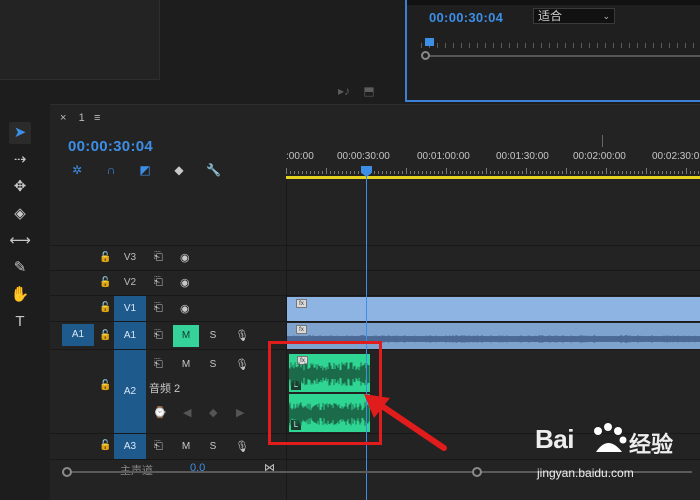 The image size is (700, 500). What do you see at coordinates (20, 214) in the screenshot?
I see `razor-tool-icon: ◈` at bounding box center [20, 214].